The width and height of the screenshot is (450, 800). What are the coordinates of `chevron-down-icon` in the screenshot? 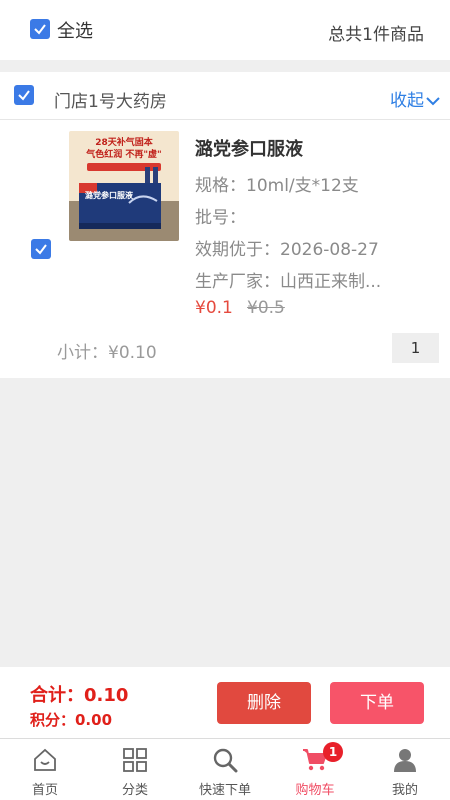 It's located at (433, 101).